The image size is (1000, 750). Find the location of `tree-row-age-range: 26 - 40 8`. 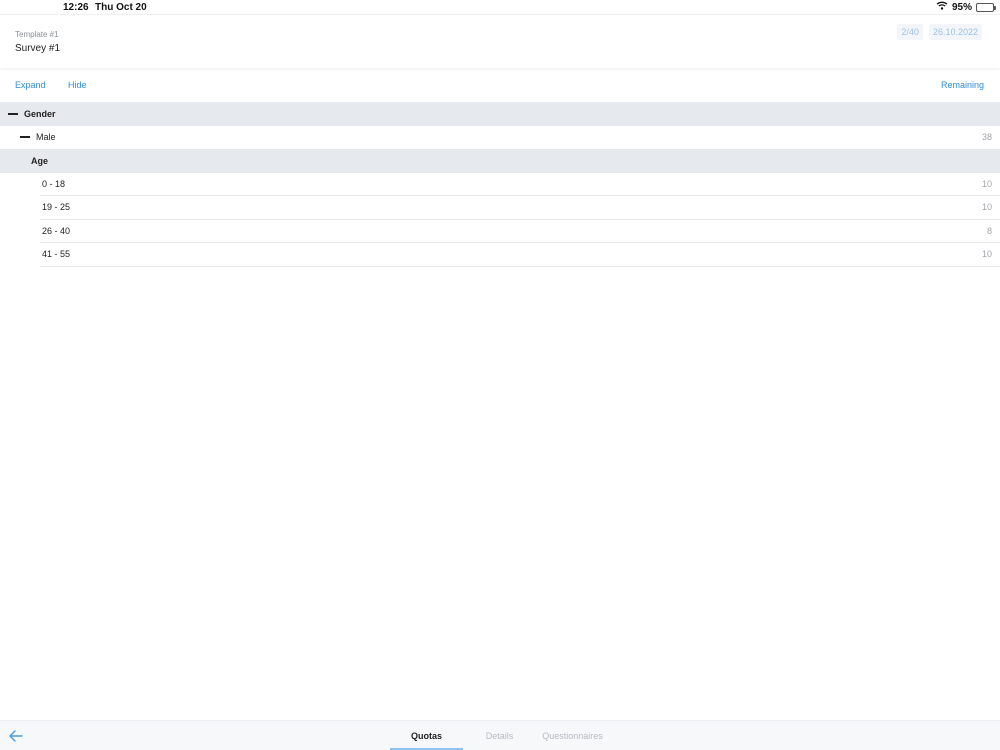

tree-row-age-range: 26 - 40 8 is located at coordinates (520, 231).